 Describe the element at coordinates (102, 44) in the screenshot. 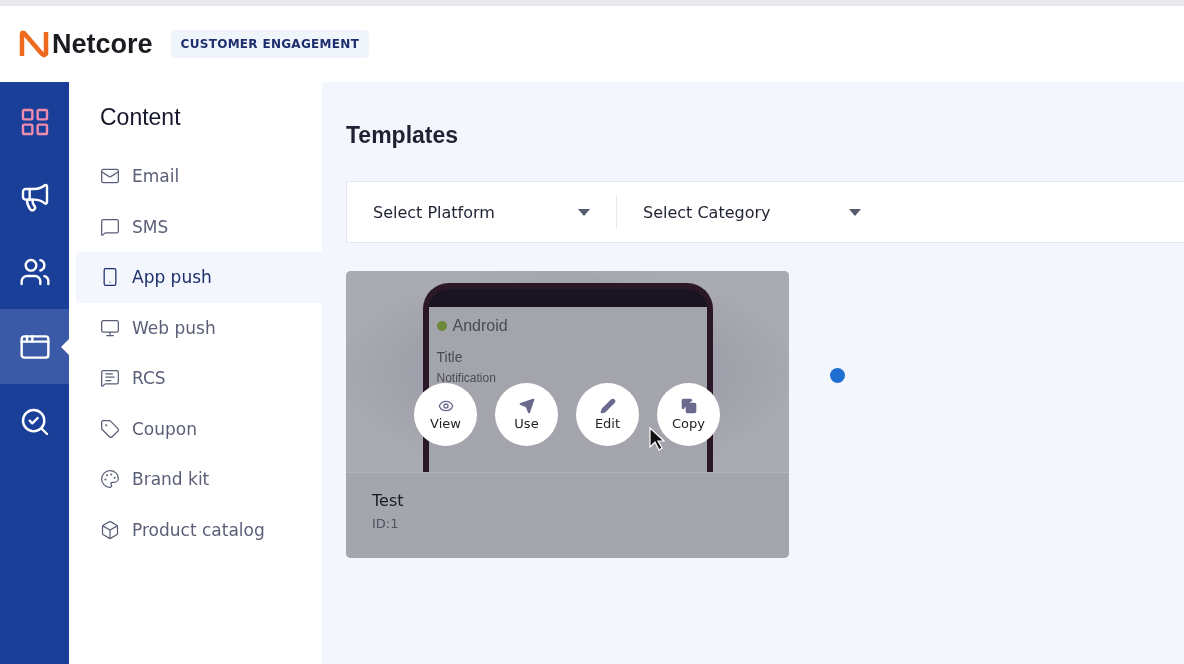

I see `brand-name: Netcore` at that location.